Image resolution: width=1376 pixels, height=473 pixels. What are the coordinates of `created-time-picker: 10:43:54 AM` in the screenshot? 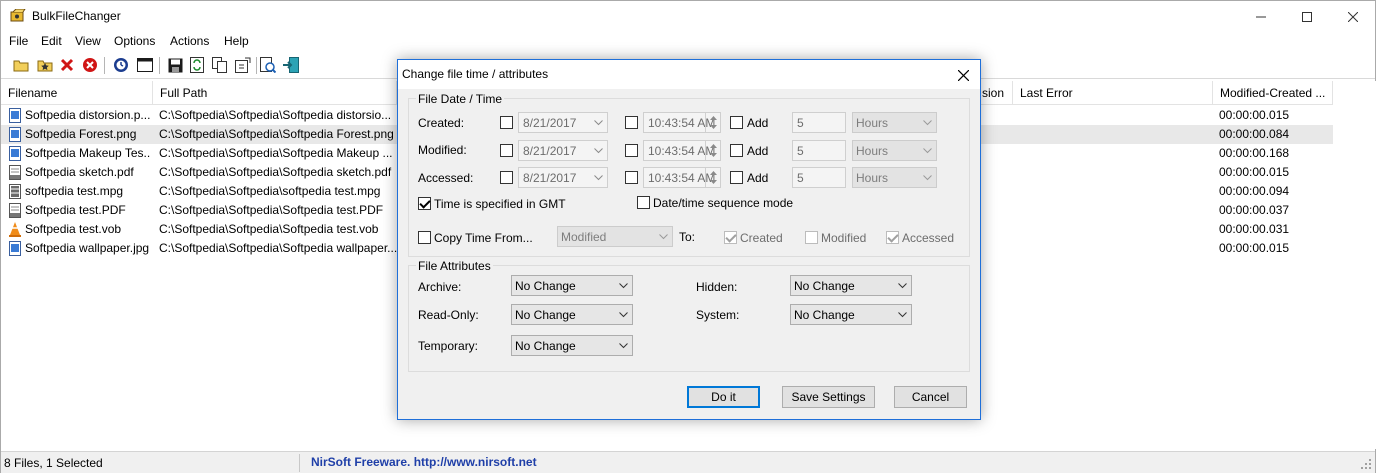 It's located at (682, 122).